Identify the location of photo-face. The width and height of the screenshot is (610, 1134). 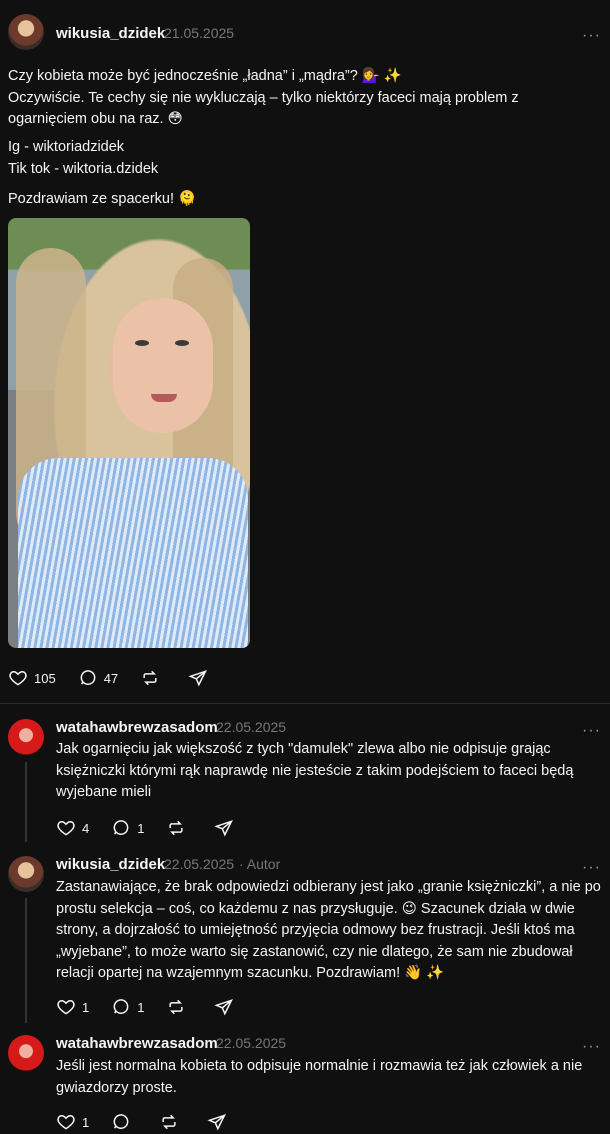
(163, 365).